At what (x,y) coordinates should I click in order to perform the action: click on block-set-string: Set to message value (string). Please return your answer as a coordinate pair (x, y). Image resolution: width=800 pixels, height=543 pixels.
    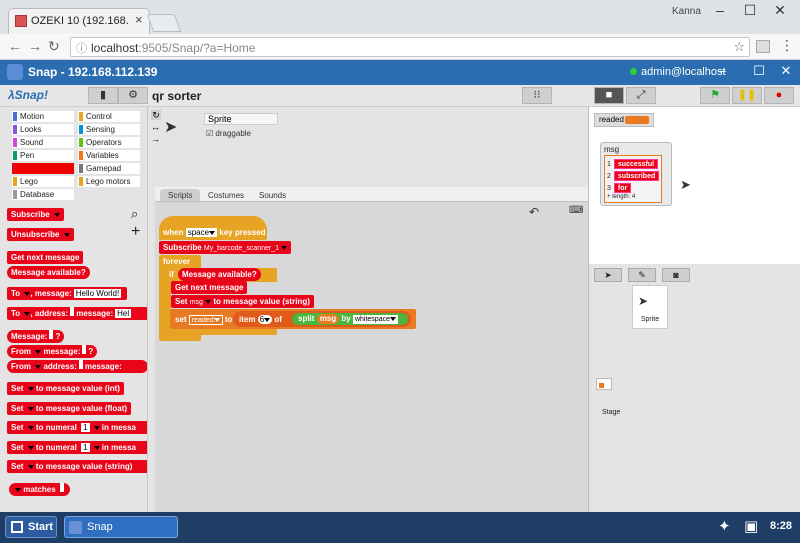
    Looking at the image, I should click on (77, 466).